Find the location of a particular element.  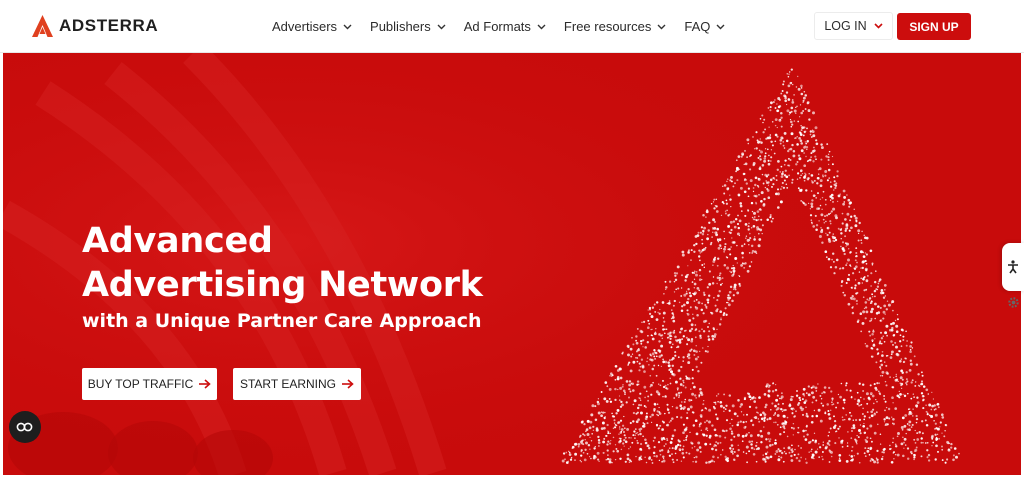

adsterra-logo-icon is located at coordinates (42, 26).